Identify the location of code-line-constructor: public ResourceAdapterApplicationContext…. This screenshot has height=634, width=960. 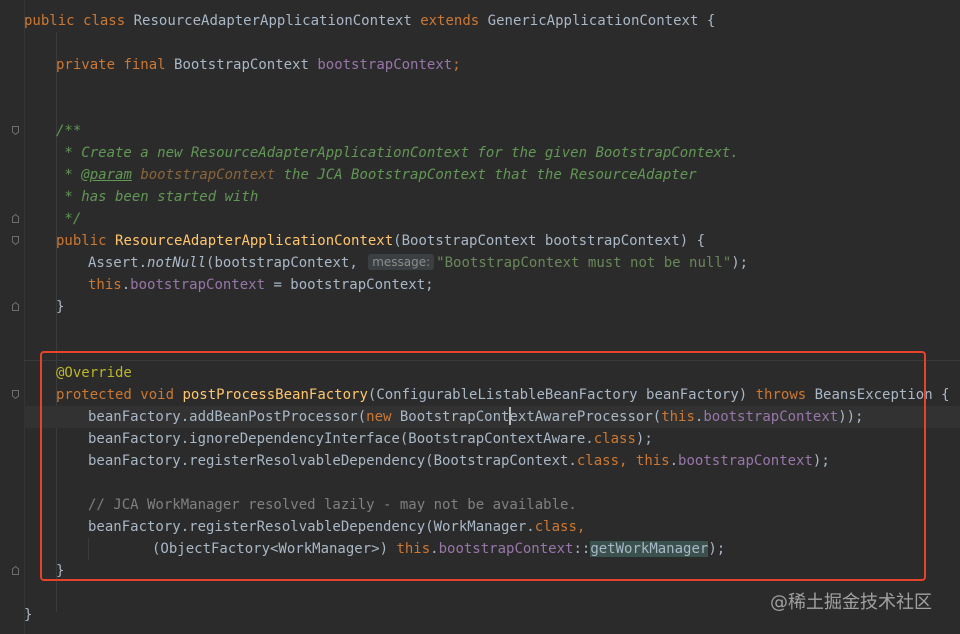
(380, 241).